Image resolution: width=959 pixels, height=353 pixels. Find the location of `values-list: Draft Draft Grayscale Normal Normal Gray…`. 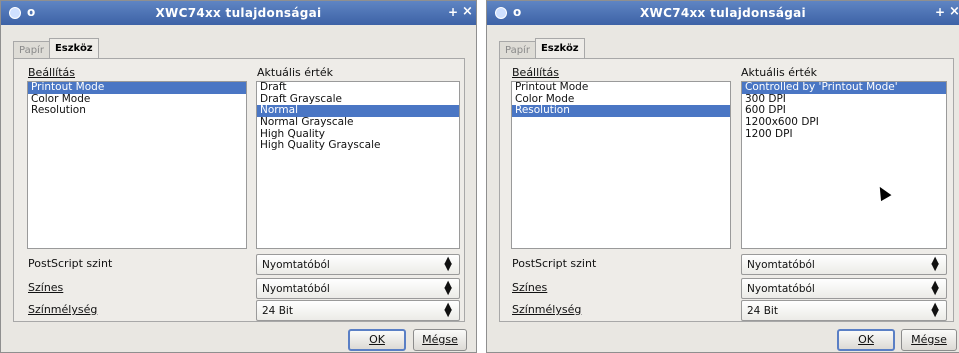

values-list: Draft Draft Grayscale Normal Normal Gray… is located at coordinates (358, 165).